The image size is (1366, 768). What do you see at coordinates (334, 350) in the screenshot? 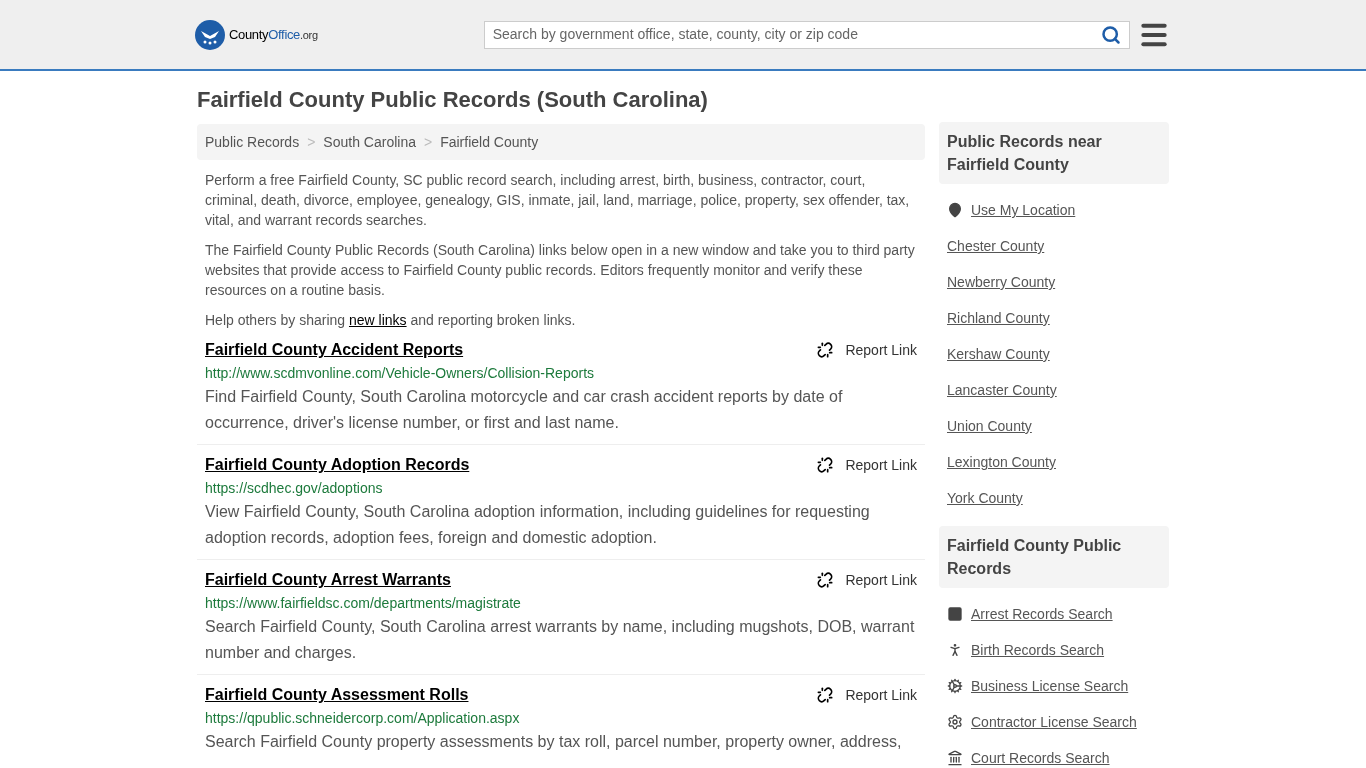
I see `record-title-link: Fairfield County Accident Reports` at bounding box center [334, 350].